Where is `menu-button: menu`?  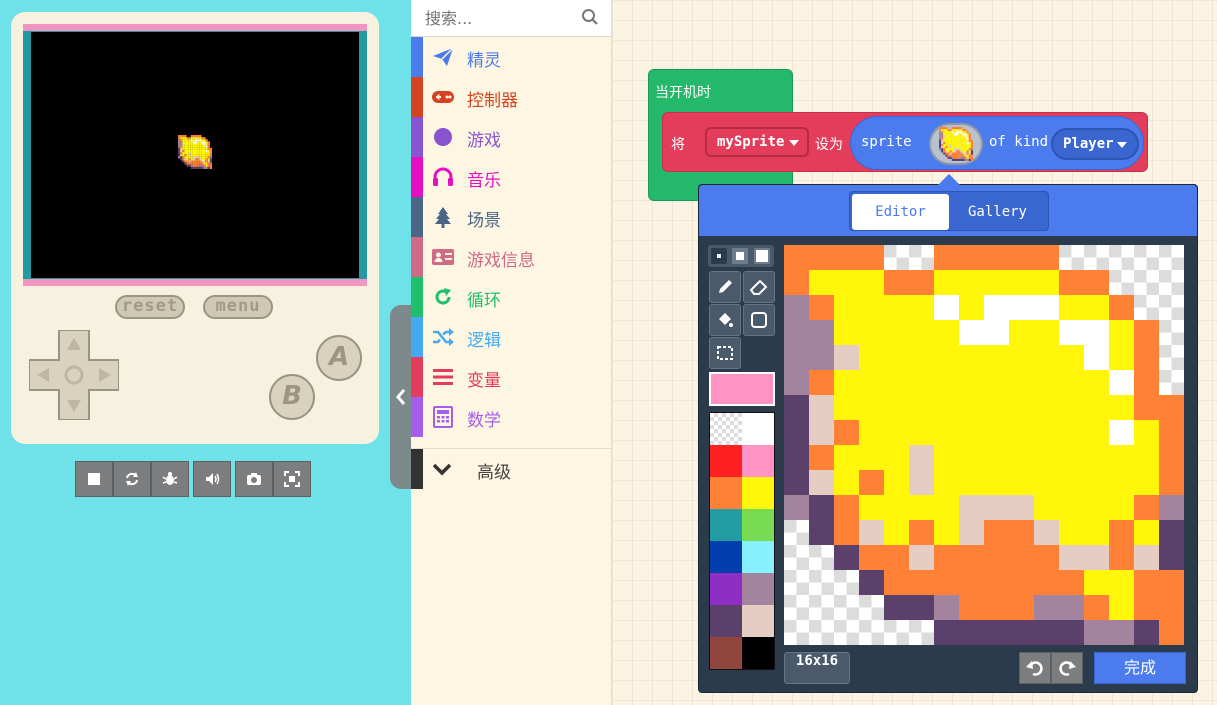 menu-button: menu is located at coordinates (238, 307).